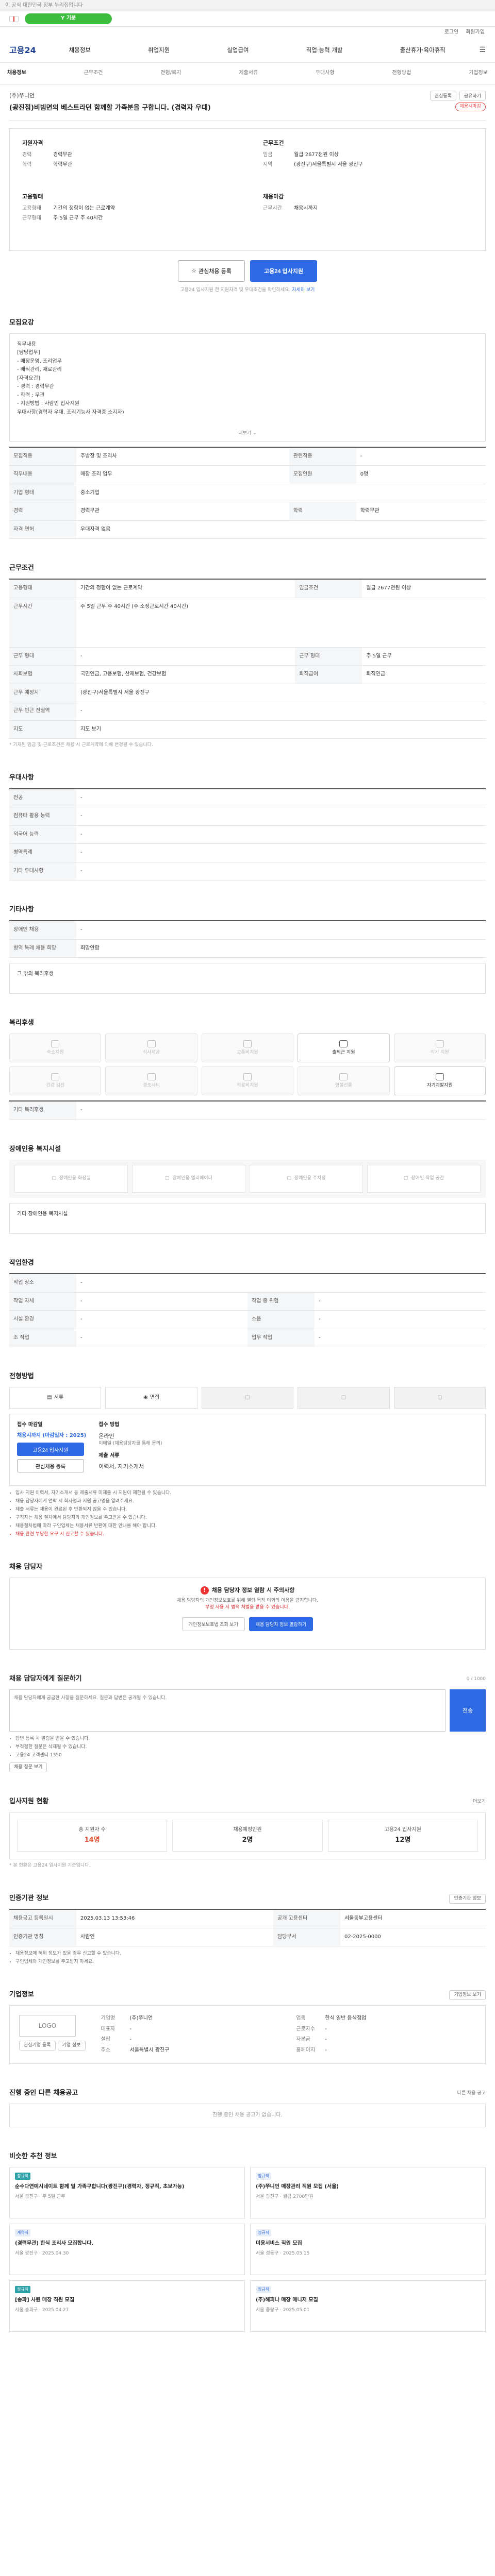  Describe the element at coordinates (247, 1679) in the screenshot. I see `inquiry-header: 채용 담당자에게 질문하기 0 / 1000` at that location.